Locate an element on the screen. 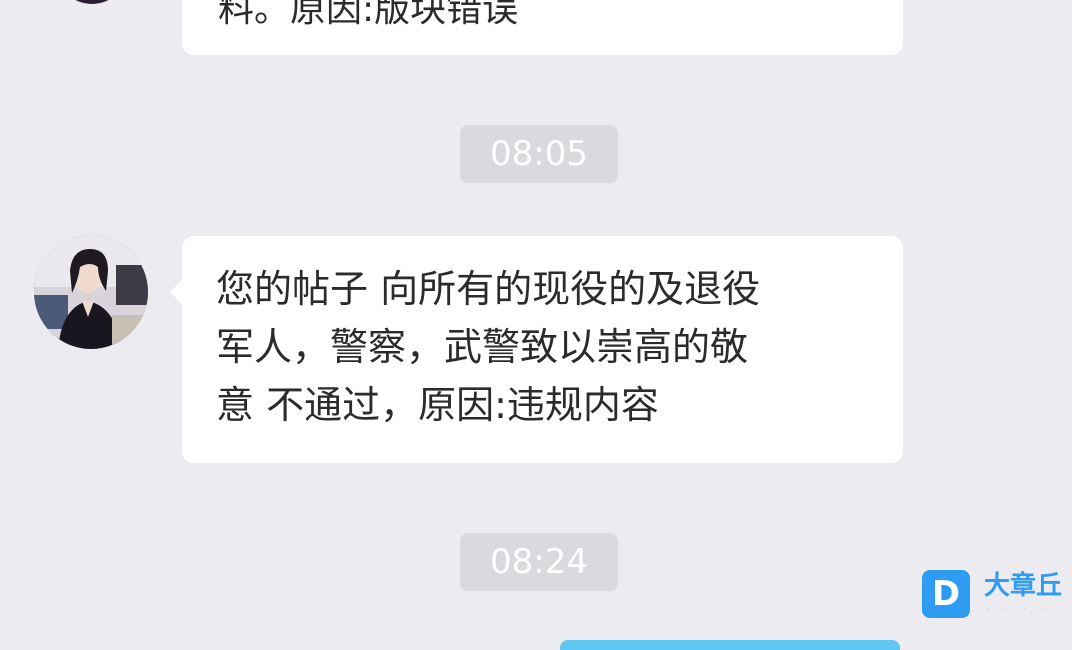 Image resolution: width=1072 pixels, height=650 pixels. watermark: D 大章丘 · · · · is located at coordinates (997, 596).